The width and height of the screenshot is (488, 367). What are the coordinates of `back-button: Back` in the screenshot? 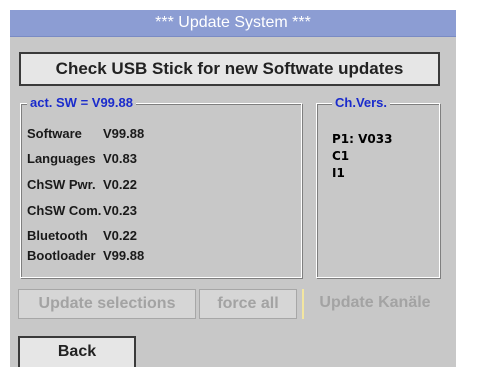 It's located at (77, 351).